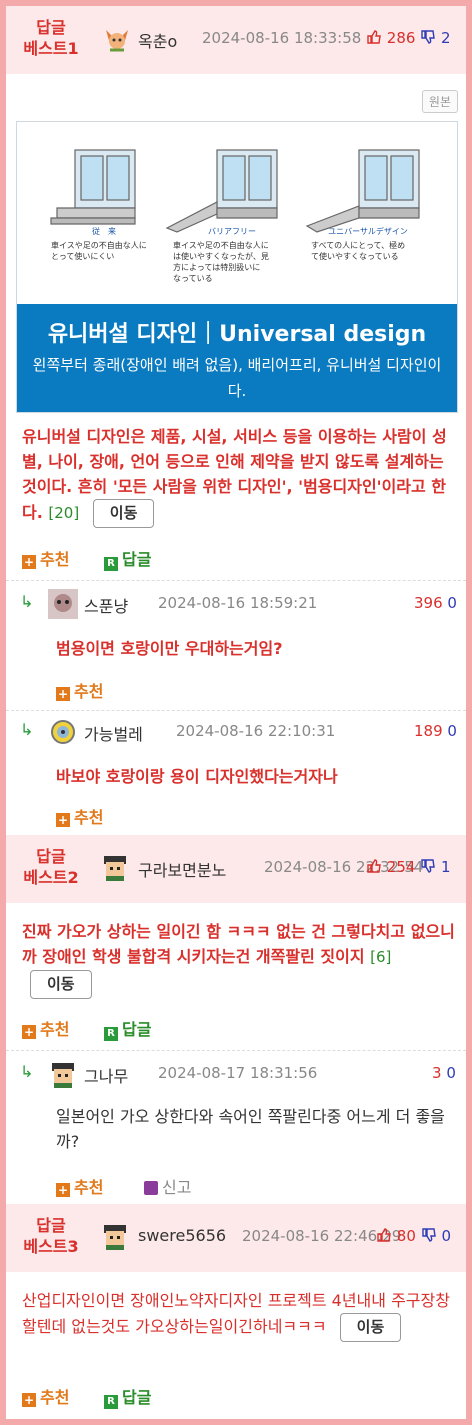 This screenshot has height=1425, width=472. What do you see at coordinates (238, 603) in the screenshot?
I see `reply1-date: 2024-08-16 18:59:21` at bounding box center [238, 603].